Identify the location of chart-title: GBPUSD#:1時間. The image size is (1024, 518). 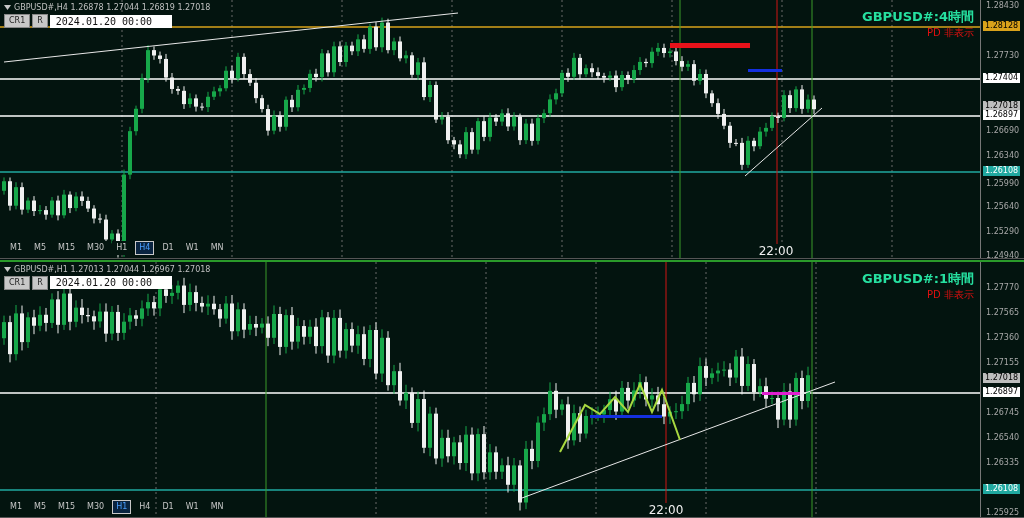
(918, 278).